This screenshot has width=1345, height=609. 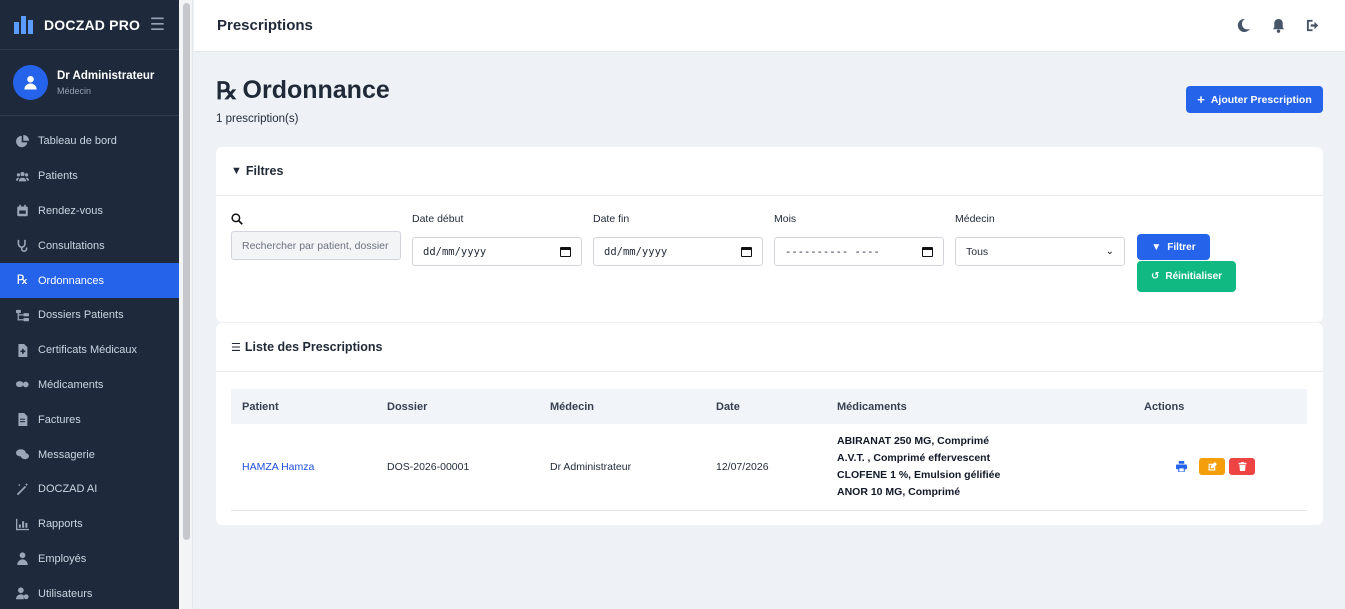 What do you see at coordinates (89, 350) in the screenshot?
I see `sidebar-item-certificats: Certificats Médicaux` at bounding box center [89, 350].